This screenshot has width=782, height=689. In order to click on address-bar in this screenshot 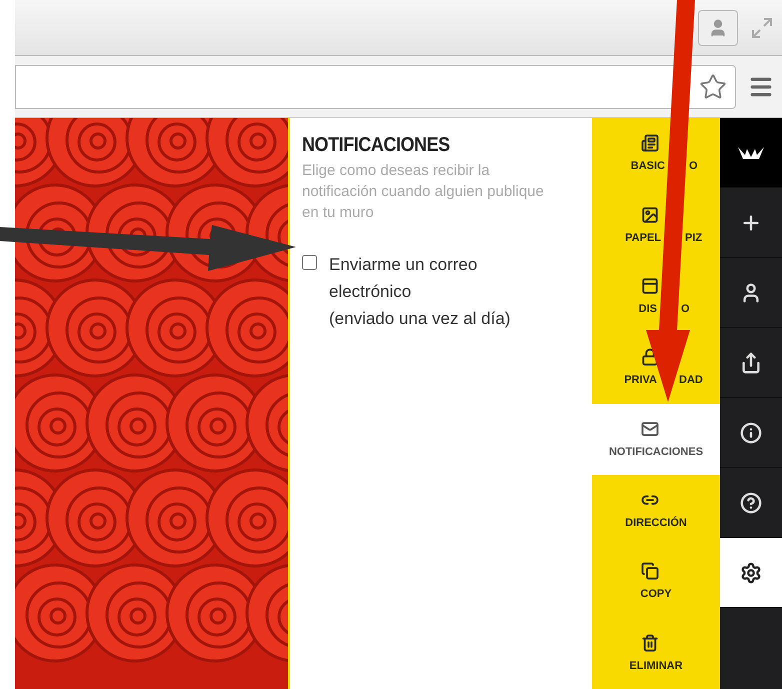, I will do `click(375, 86)`.